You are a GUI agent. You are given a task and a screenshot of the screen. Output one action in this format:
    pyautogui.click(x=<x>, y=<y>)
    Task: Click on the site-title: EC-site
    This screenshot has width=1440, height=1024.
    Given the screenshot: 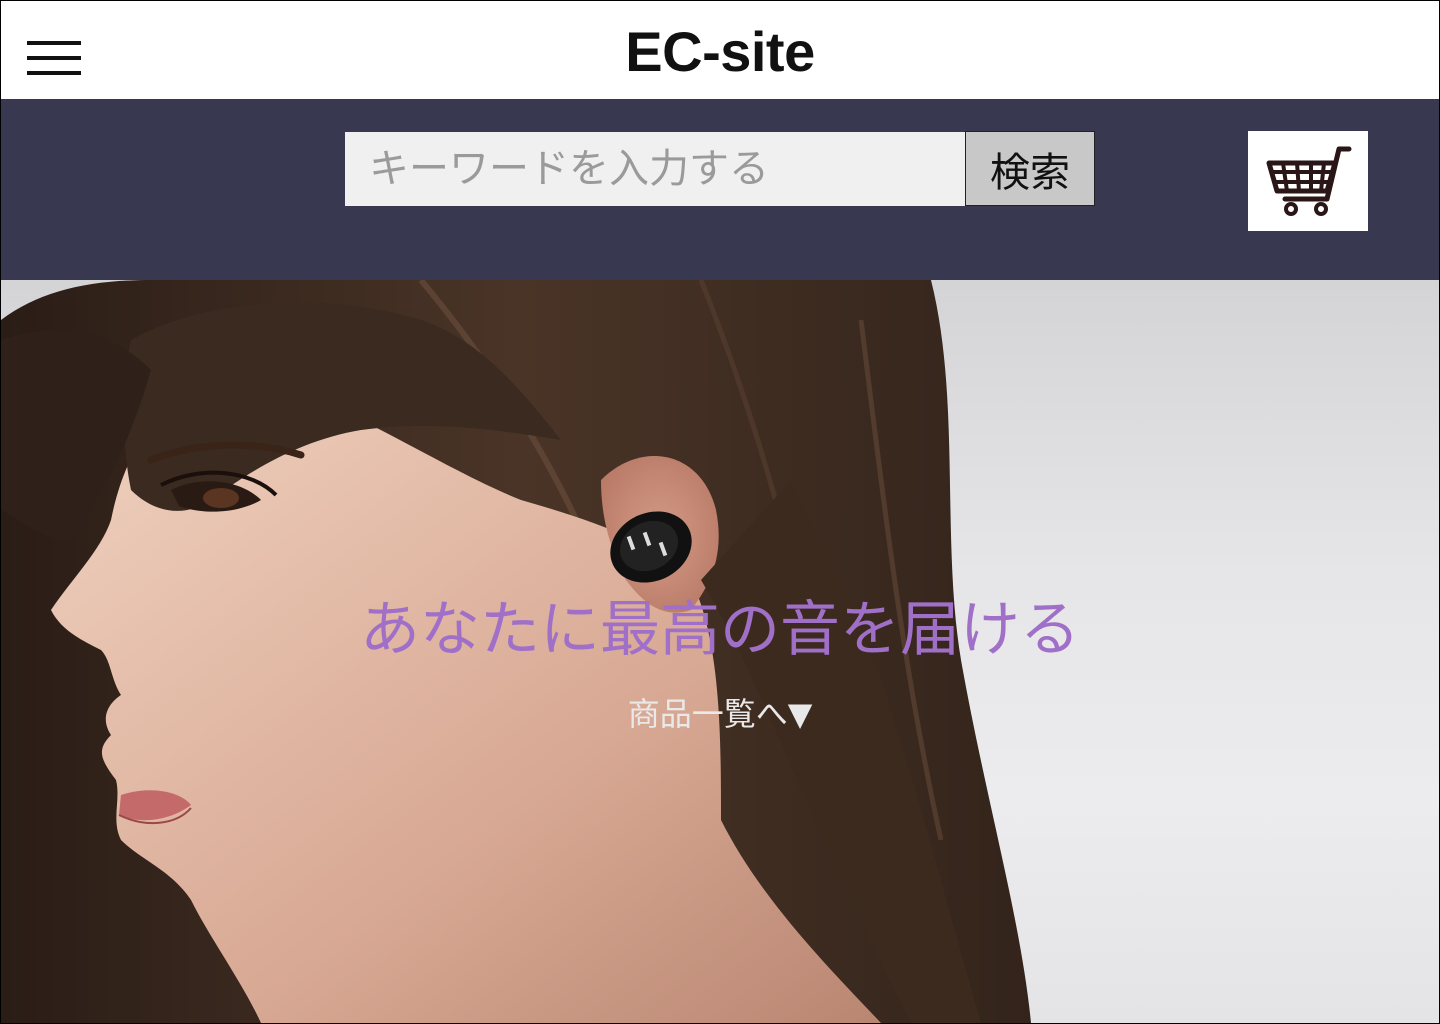 What is the action you would take?
    pyautogui.click(x=720, y=52)
    